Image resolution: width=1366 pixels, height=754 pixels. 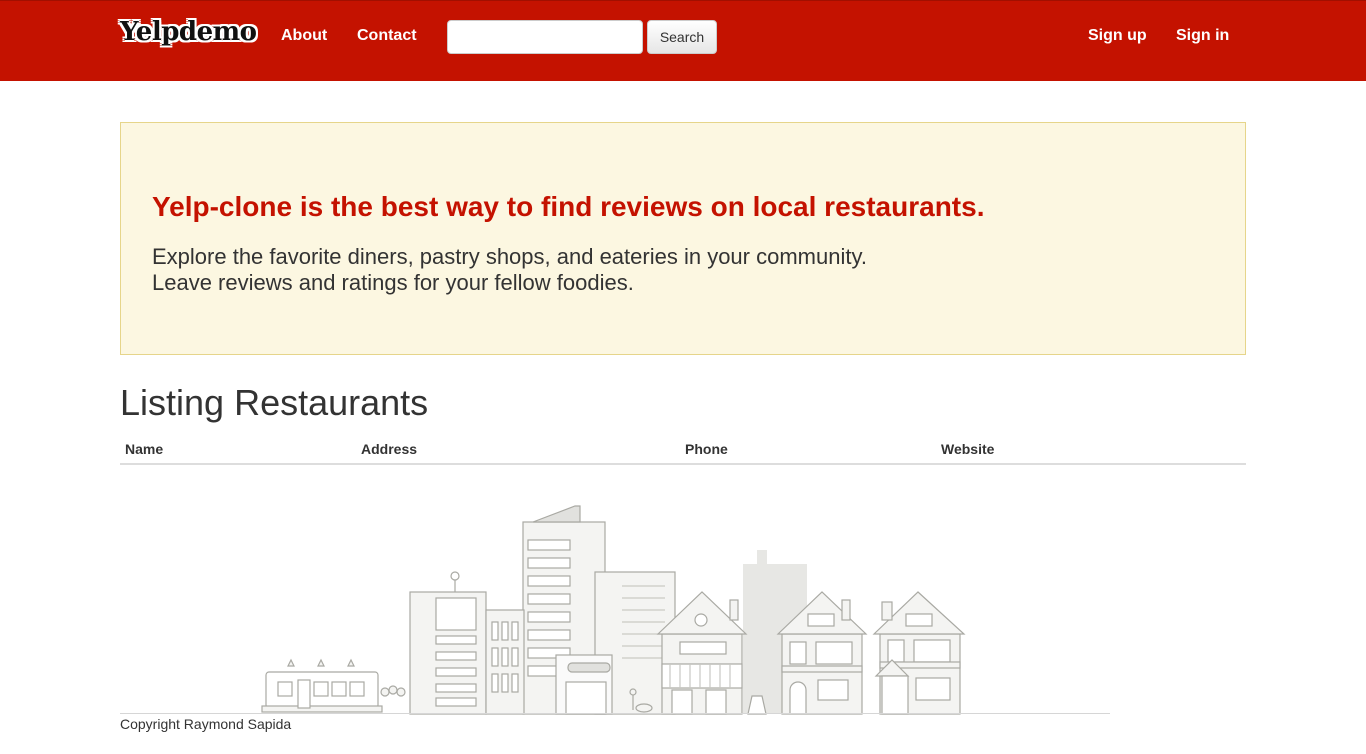 What do you see at coordinates (1117, 36) in the screenshot?
I see `sign-up-link: Sign up` at bounding box center [1117, 36].